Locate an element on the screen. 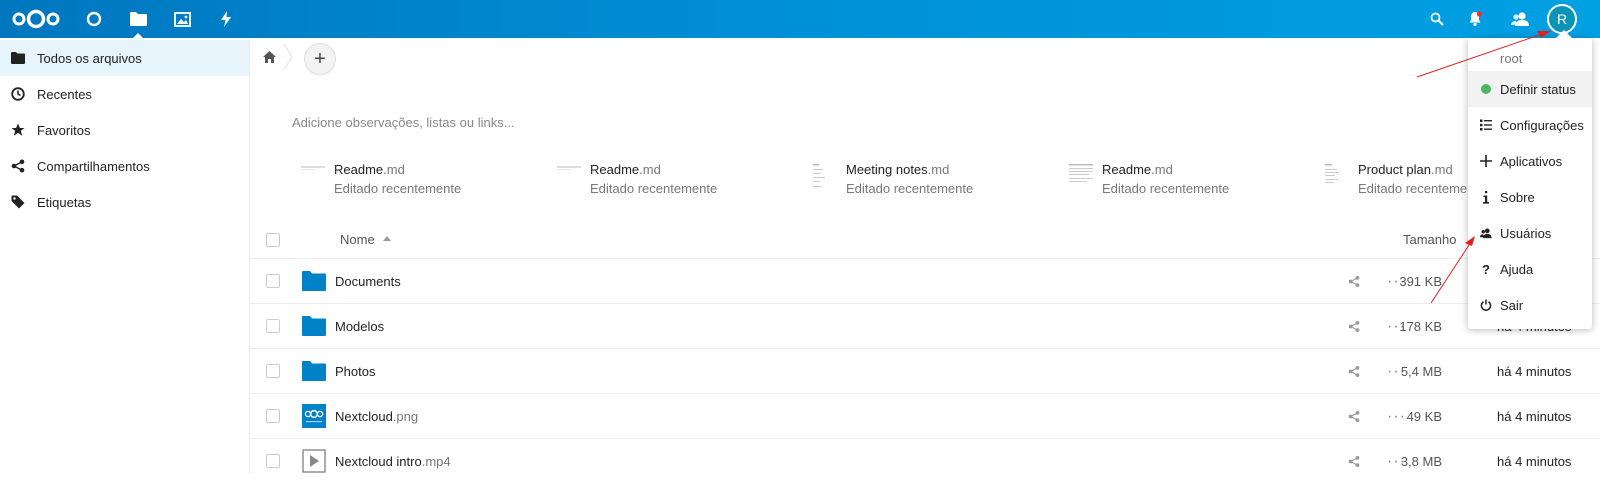  menu-item-settings: Configurações is located at coordinates (1530, 125).